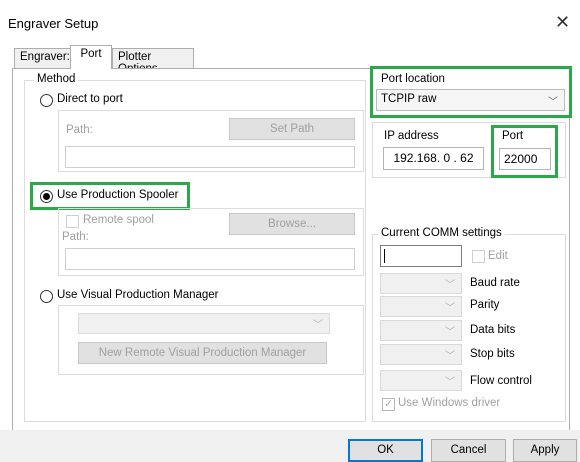 The image size is (580, 462). Describe the element at coordinates (202, 353) in the screenshot. I see `new-remote-vpm-button: New Remote Visual Production Manager` at that location.